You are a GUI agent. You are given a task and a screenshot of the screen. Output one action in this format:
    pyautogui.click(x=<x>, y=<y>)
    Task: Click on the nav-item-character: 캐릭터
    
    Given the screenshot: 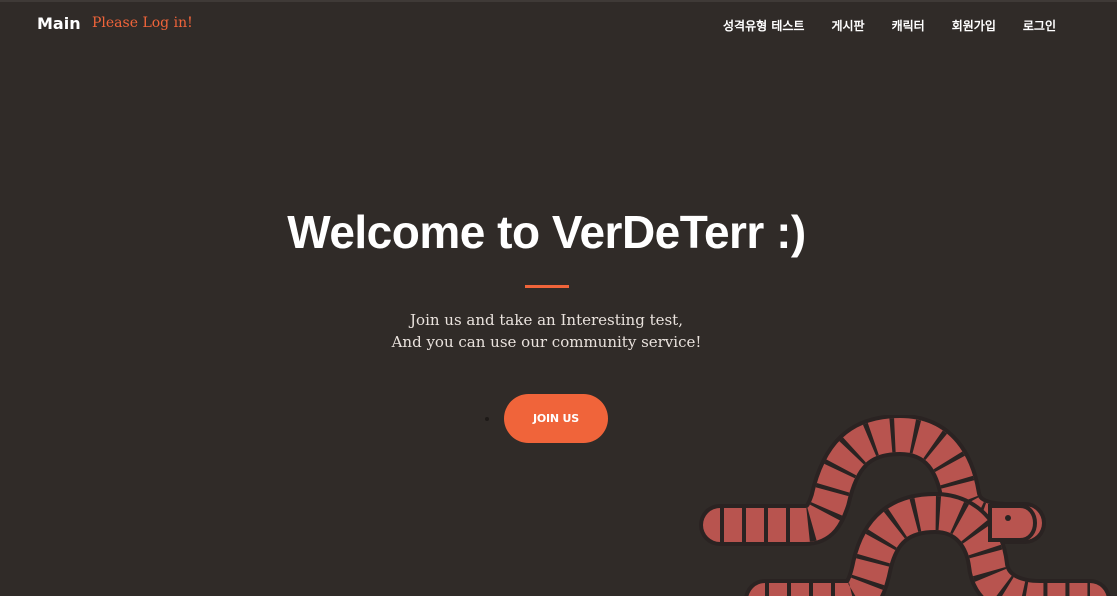 What is the action you would take?
    pyautogui.click(x=908, y=26)
    